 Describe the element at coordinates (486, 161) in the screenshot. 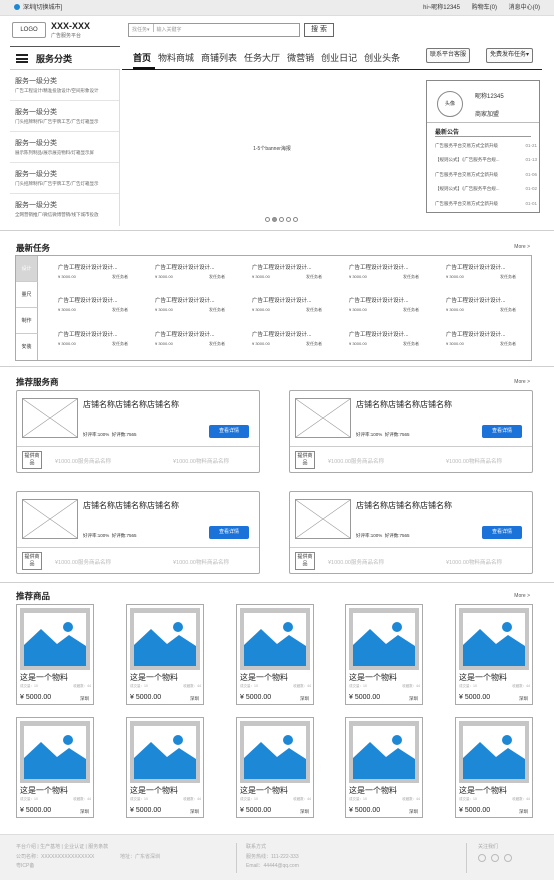

I see `notice-item: 【规则公式】《广告服务平台规... 01-13` at that location.